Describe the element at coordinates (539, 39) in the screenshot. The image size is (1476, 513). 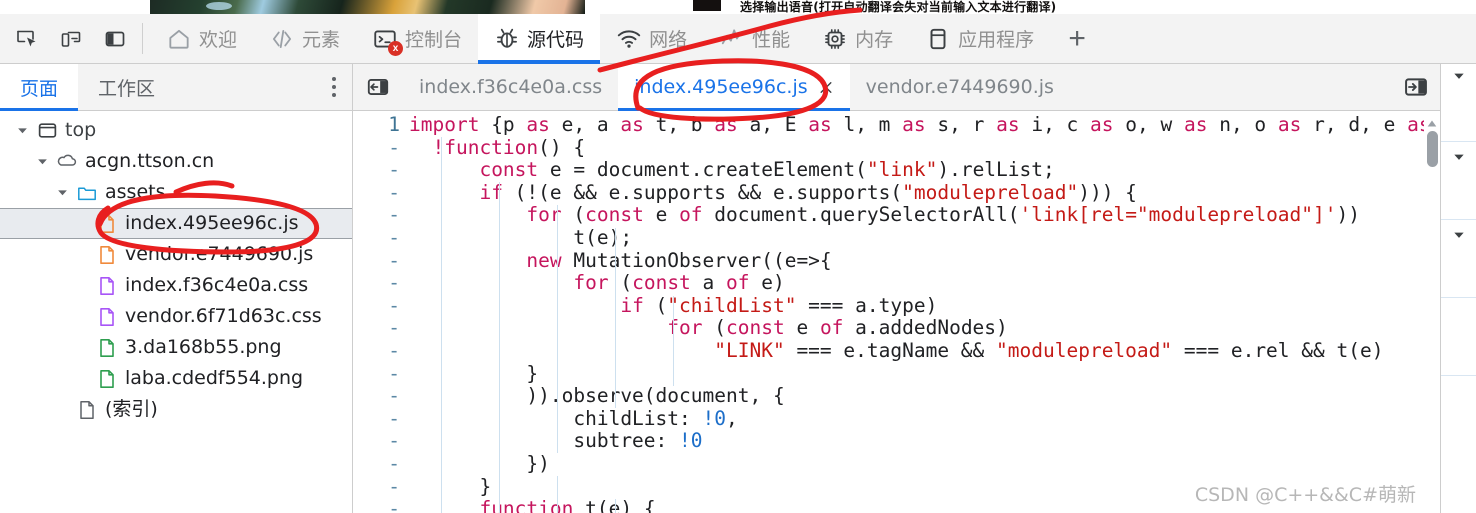
I see `tab-sources: 源代码` at that location.